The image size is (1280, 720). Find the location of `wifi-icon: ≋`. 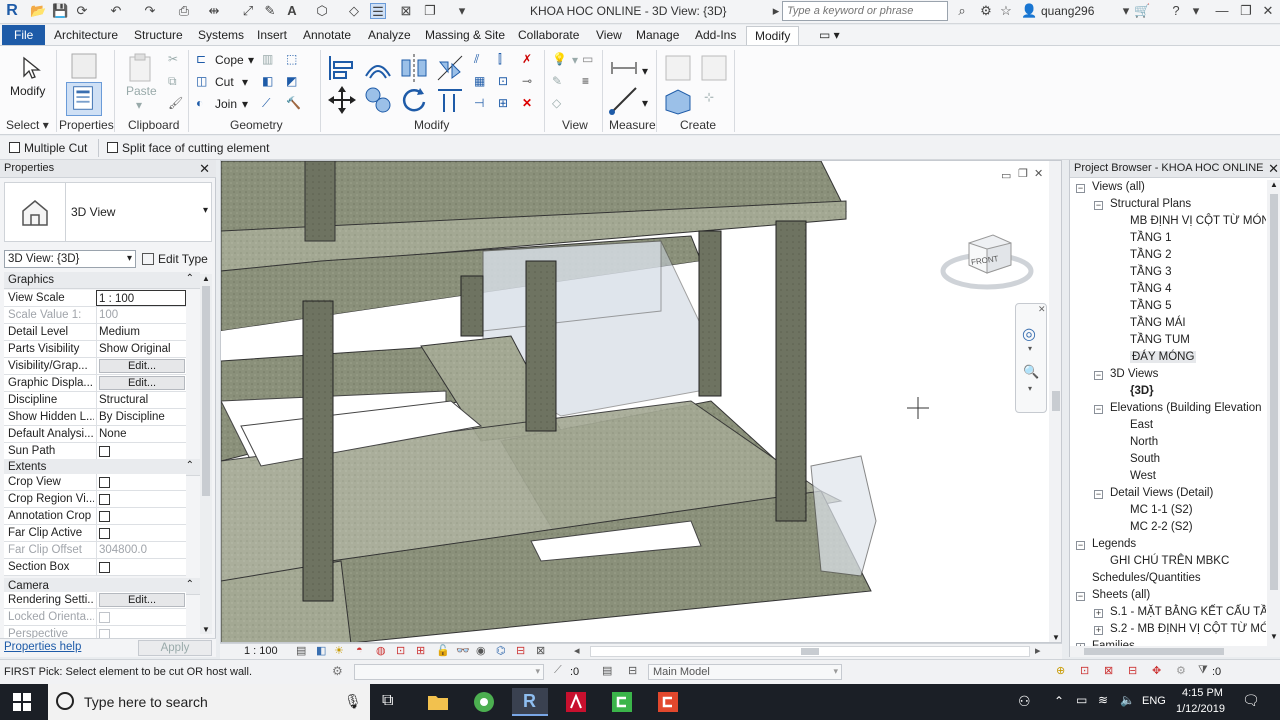

wifi-icon: ≋ is located at coordinates (1103, 700).